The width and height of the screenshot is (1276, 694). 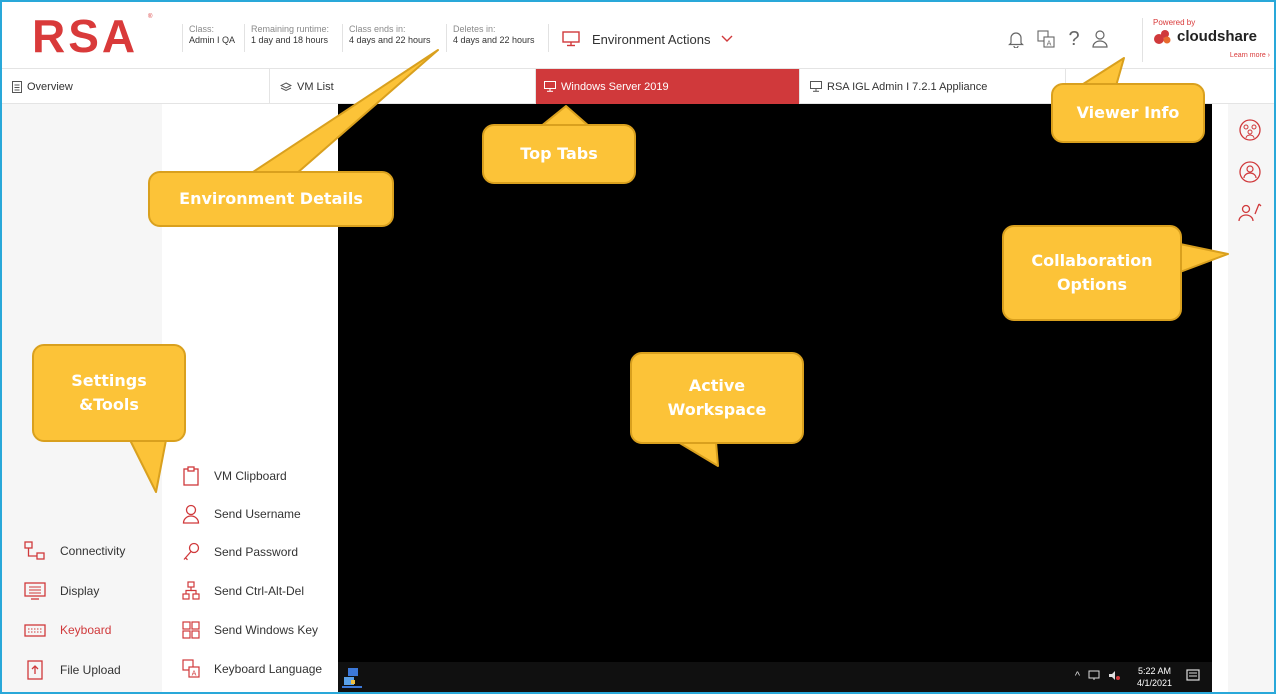 I want to click on class-label: Class:, so click(x=202, y=29).